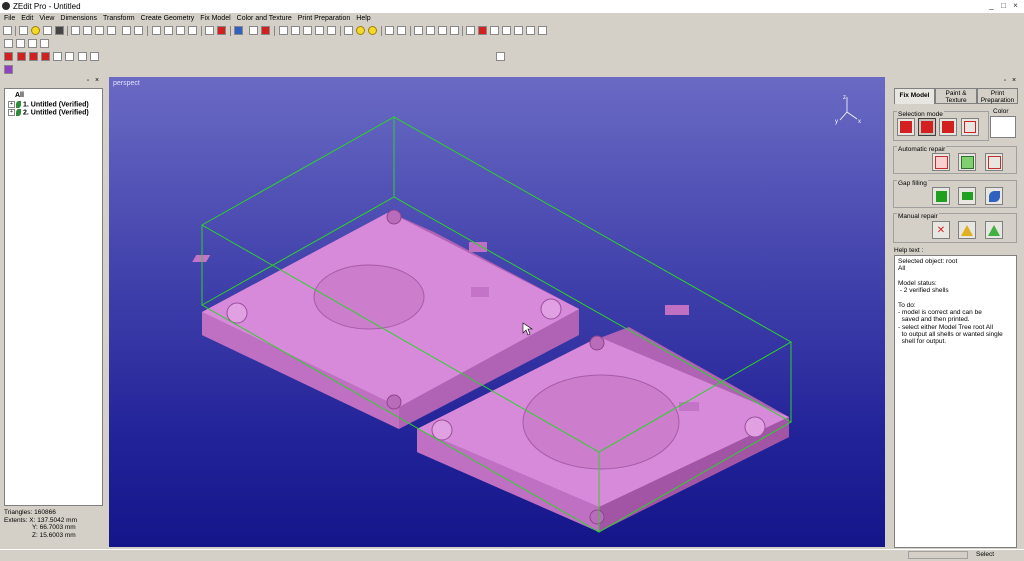 The height and width of the screenshot is (561, 1024). Describe the element at coordinates (87, 30) in the screenshot. I see `copy-icon` at that location.